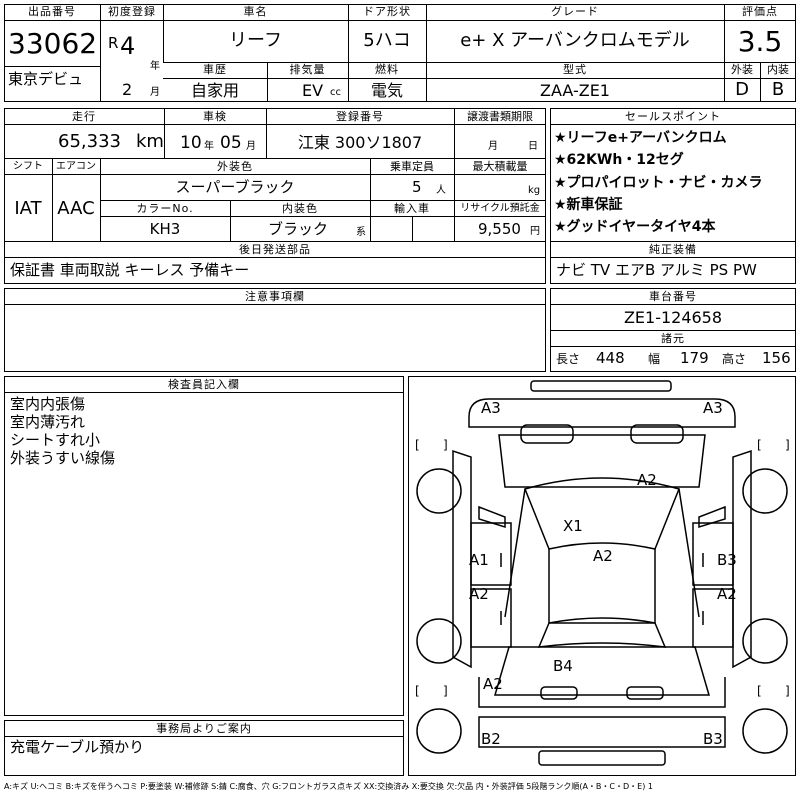  I want to click on mileage: 65,333, so click(89, 141).